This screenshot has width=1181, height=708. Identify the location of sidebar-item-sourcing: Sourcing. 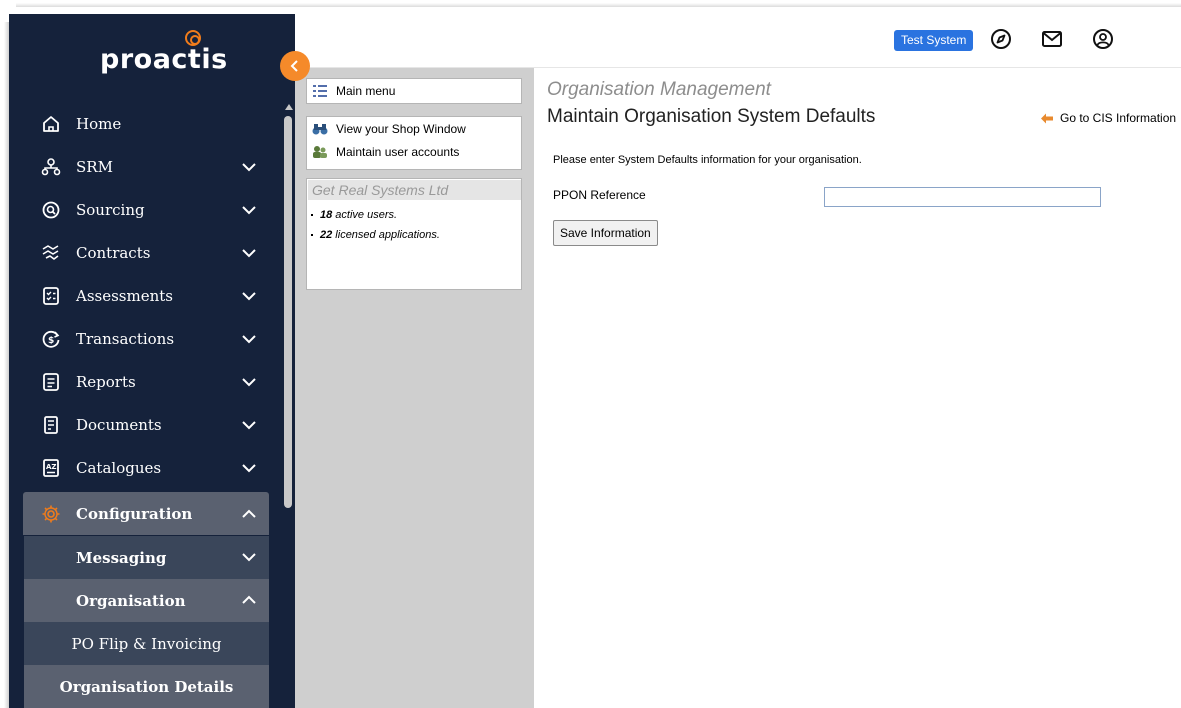
(146, 210).